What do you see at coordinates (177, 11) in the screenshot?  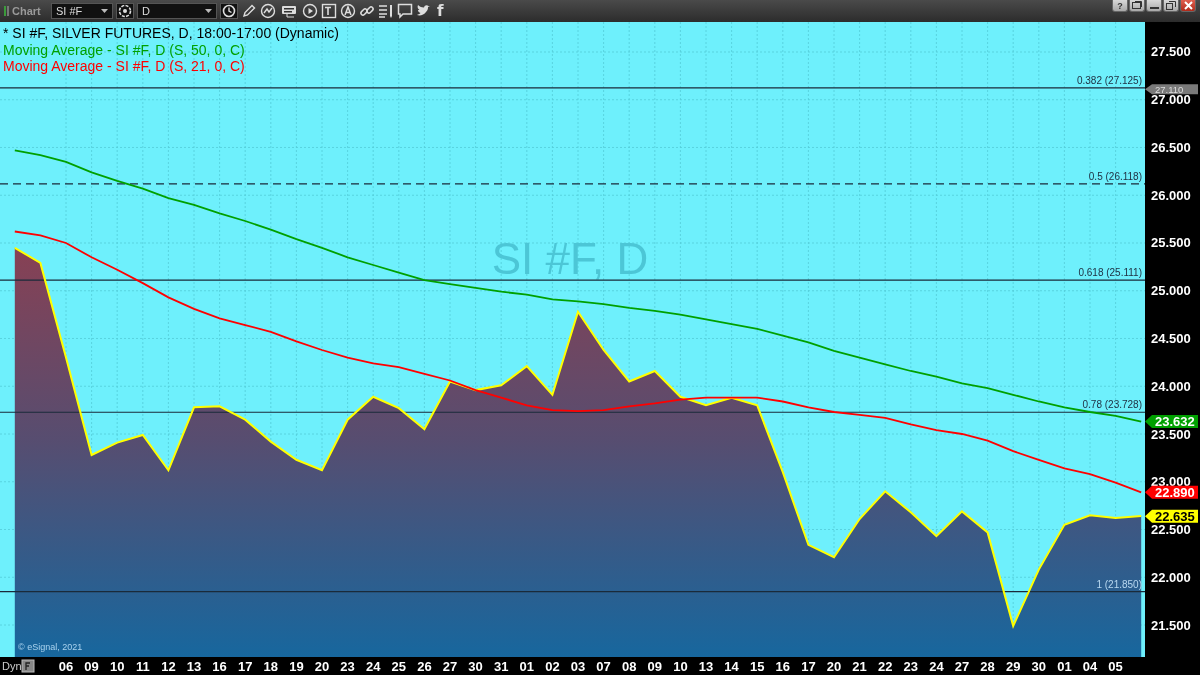 I see `interval-dropdown: D` at bounding box center [177, 11].